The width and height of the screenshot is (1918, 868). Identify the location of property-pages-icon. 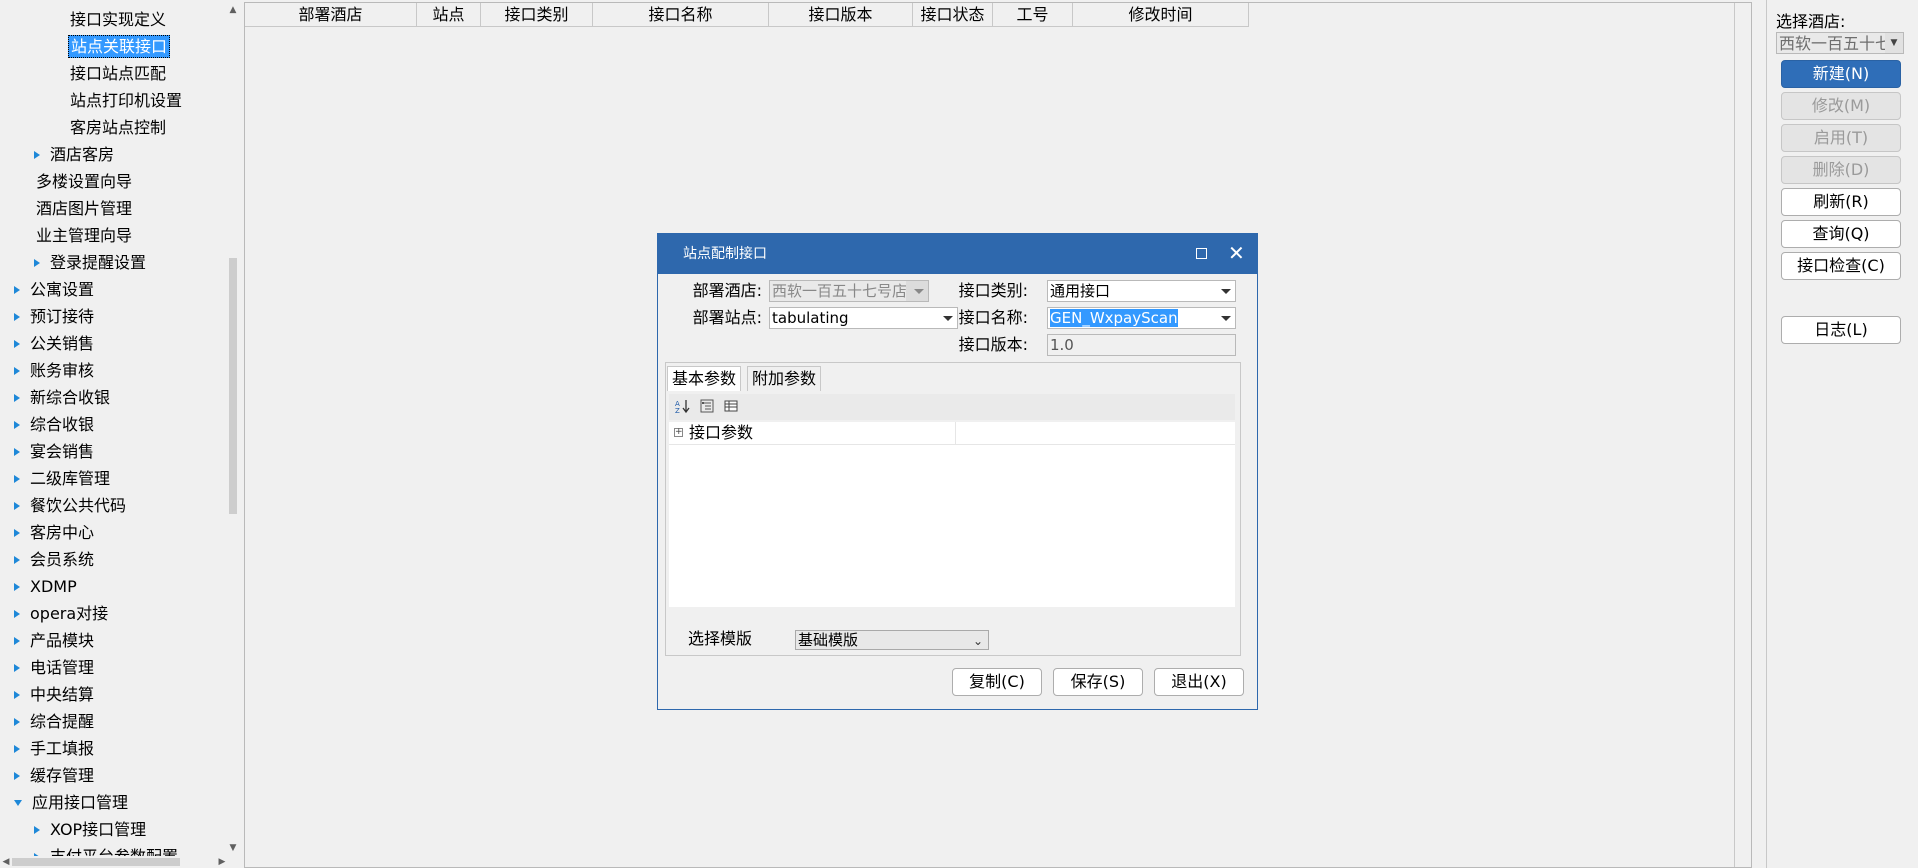
(731, 406).